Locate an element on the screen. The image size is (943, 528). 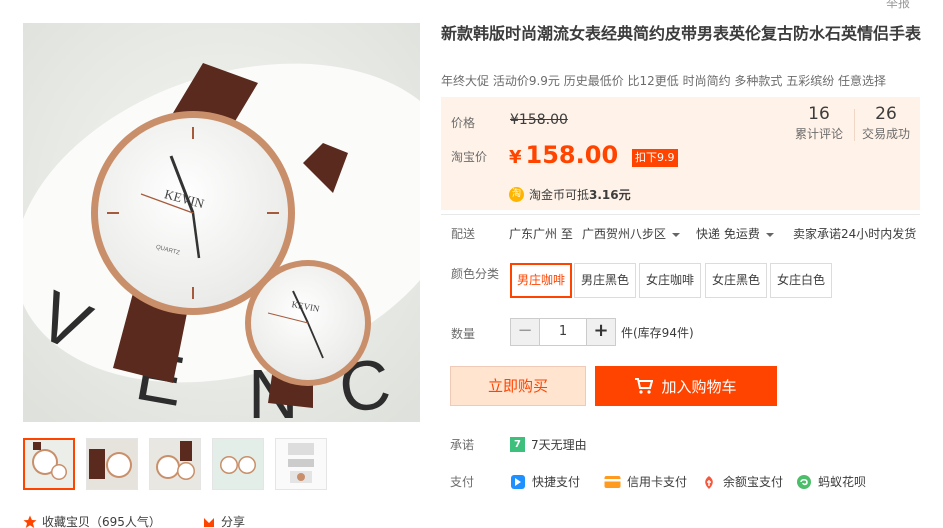
reviews-count: 16 is located at coordinates (819, 114).